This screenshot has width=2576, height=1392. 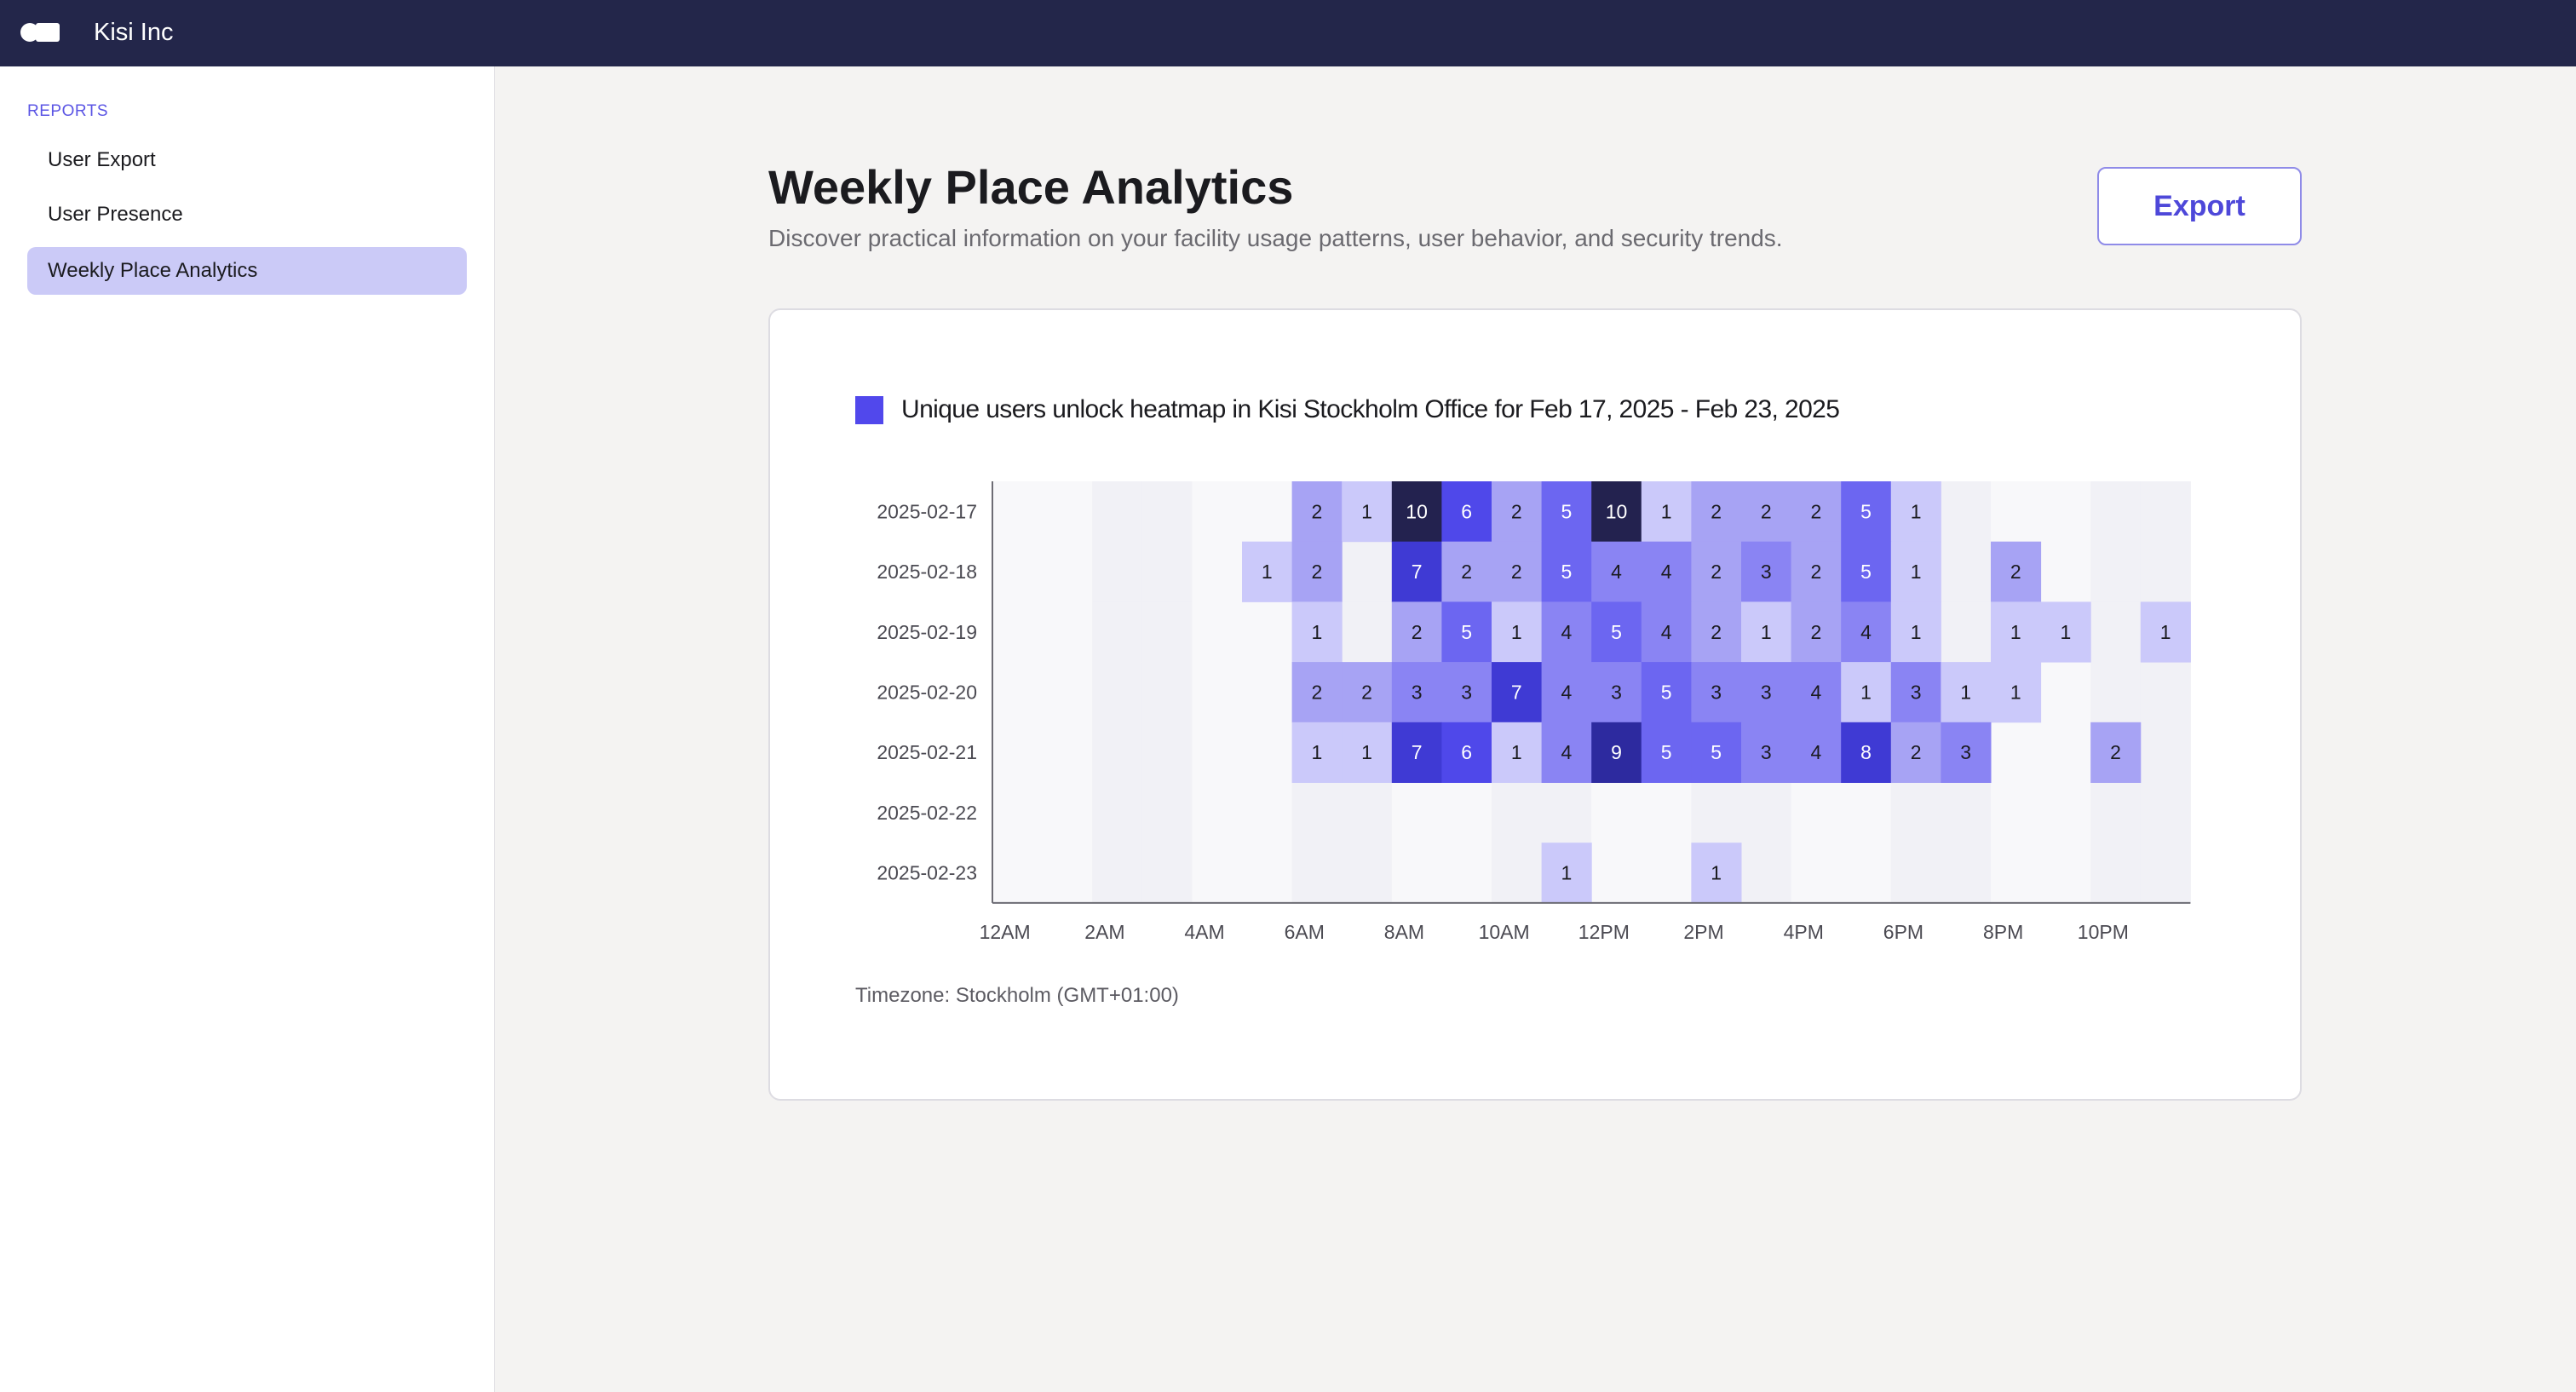 I want to click on heatmap-cell-value: 8, so click(x=1866, y=752).